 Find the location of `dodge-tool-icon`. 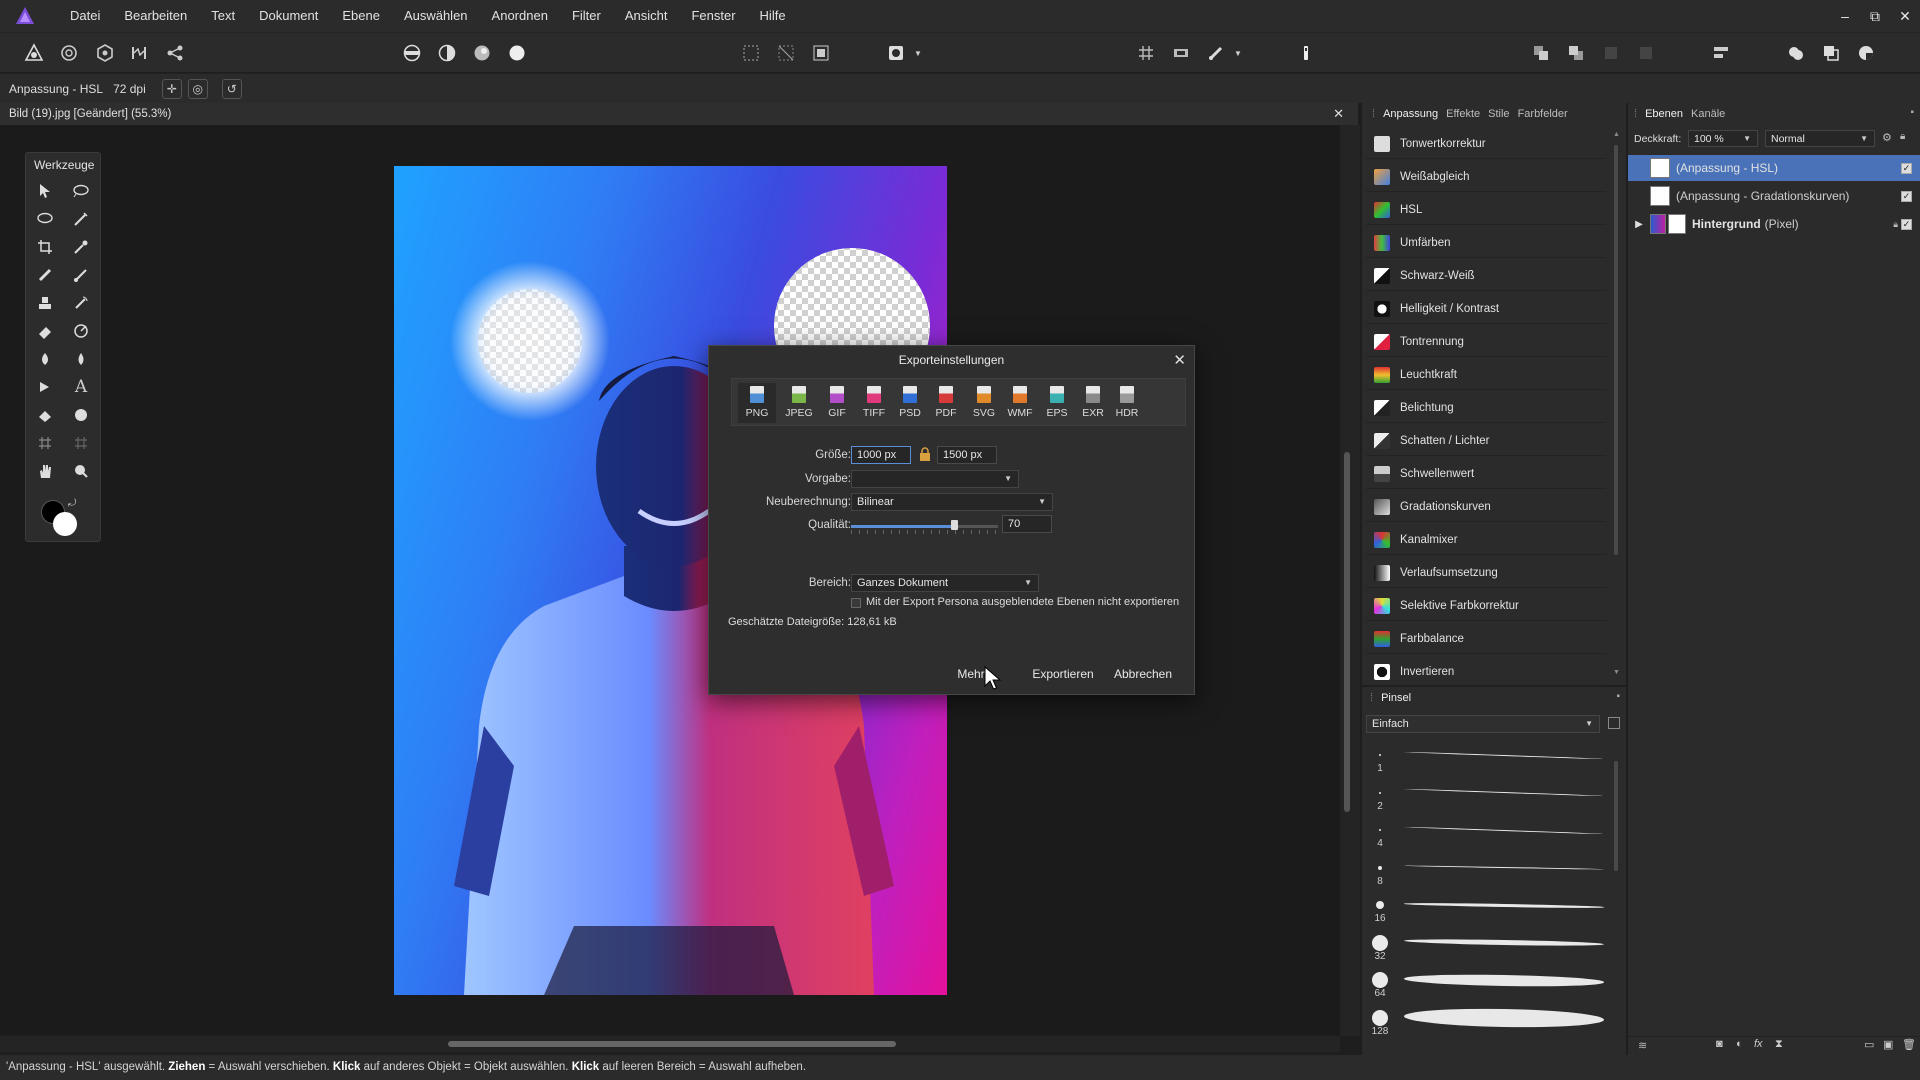

dodge-tool-icon is located at coordinates (81, 331).